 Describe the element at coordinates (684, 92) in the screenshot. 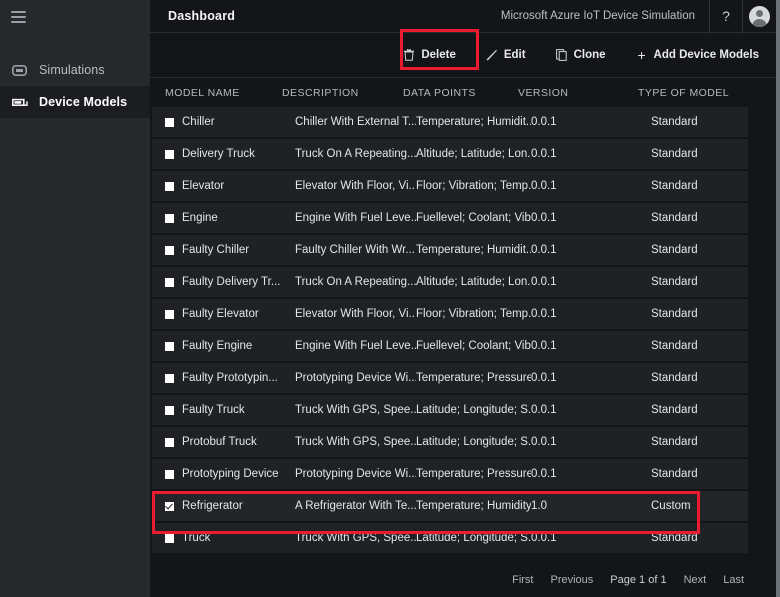

I see `column-header-type-of-model: TYPE OF MODEL` at that location.